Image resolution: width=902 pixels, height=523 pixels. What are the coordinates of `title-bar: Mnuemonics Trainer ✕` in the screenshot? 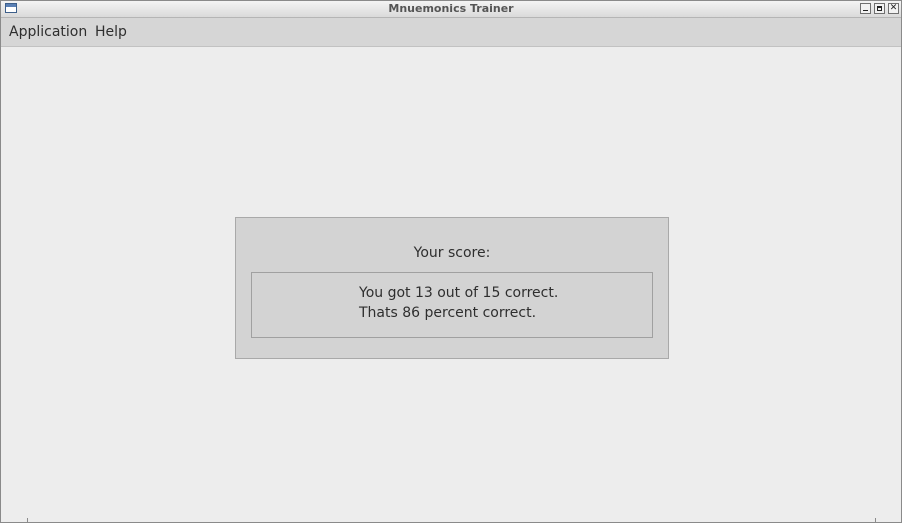 It's located at (451, 9).